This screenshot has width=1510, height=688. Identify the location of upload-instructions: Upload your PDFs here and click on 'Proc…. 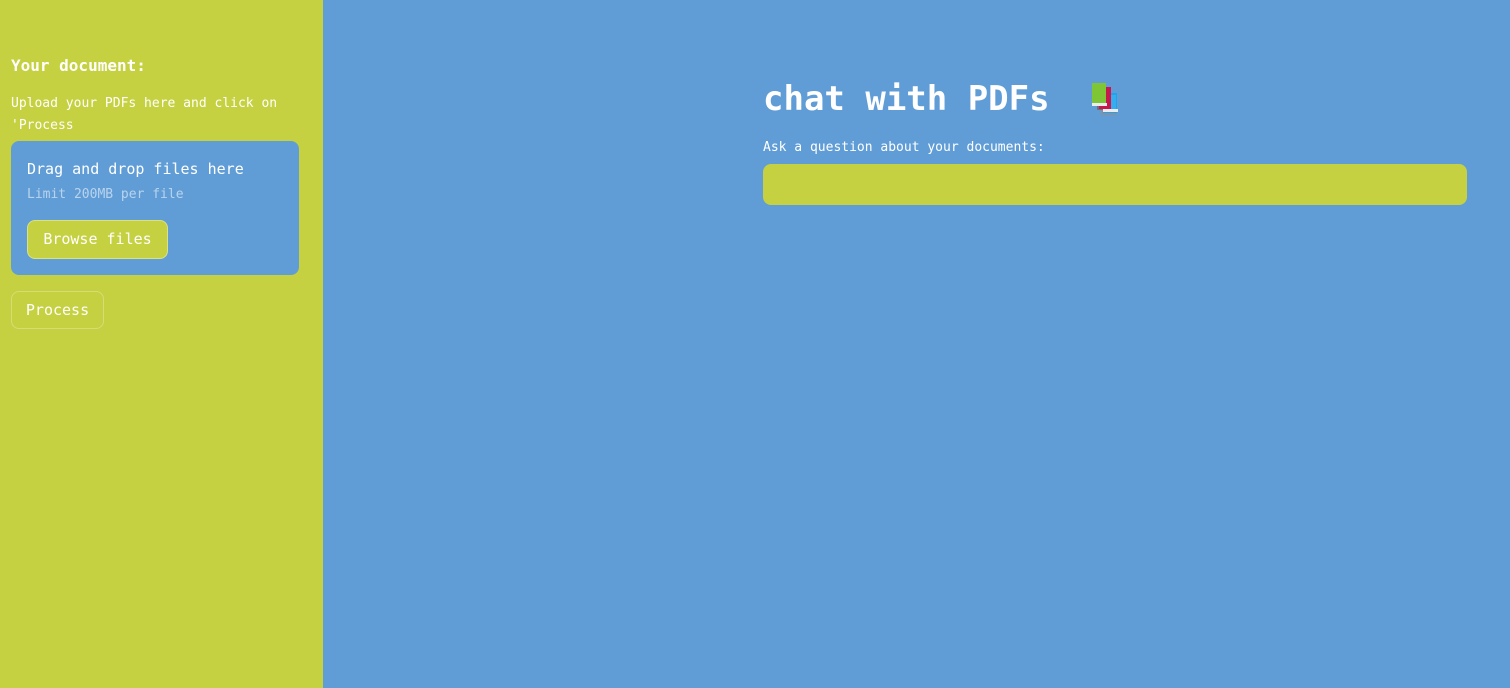
(144, 114).